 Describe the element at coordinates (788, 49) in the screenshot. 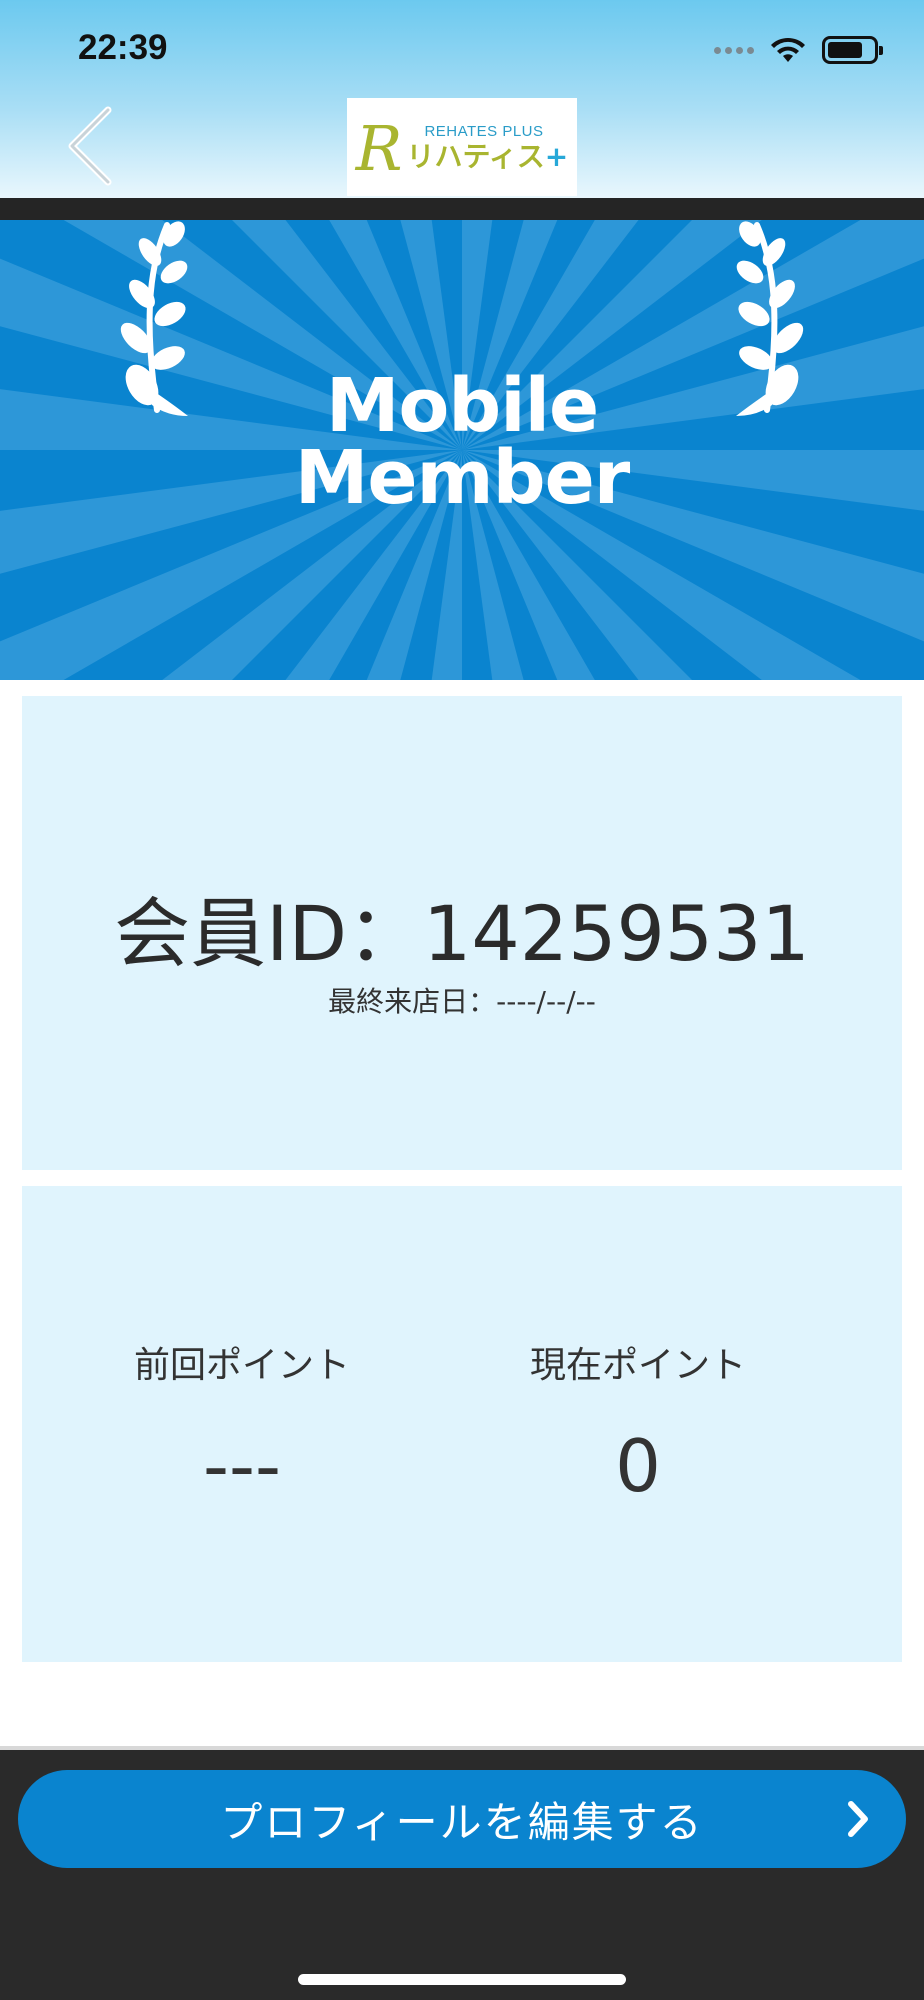

I see `wifi-icon` at that location.